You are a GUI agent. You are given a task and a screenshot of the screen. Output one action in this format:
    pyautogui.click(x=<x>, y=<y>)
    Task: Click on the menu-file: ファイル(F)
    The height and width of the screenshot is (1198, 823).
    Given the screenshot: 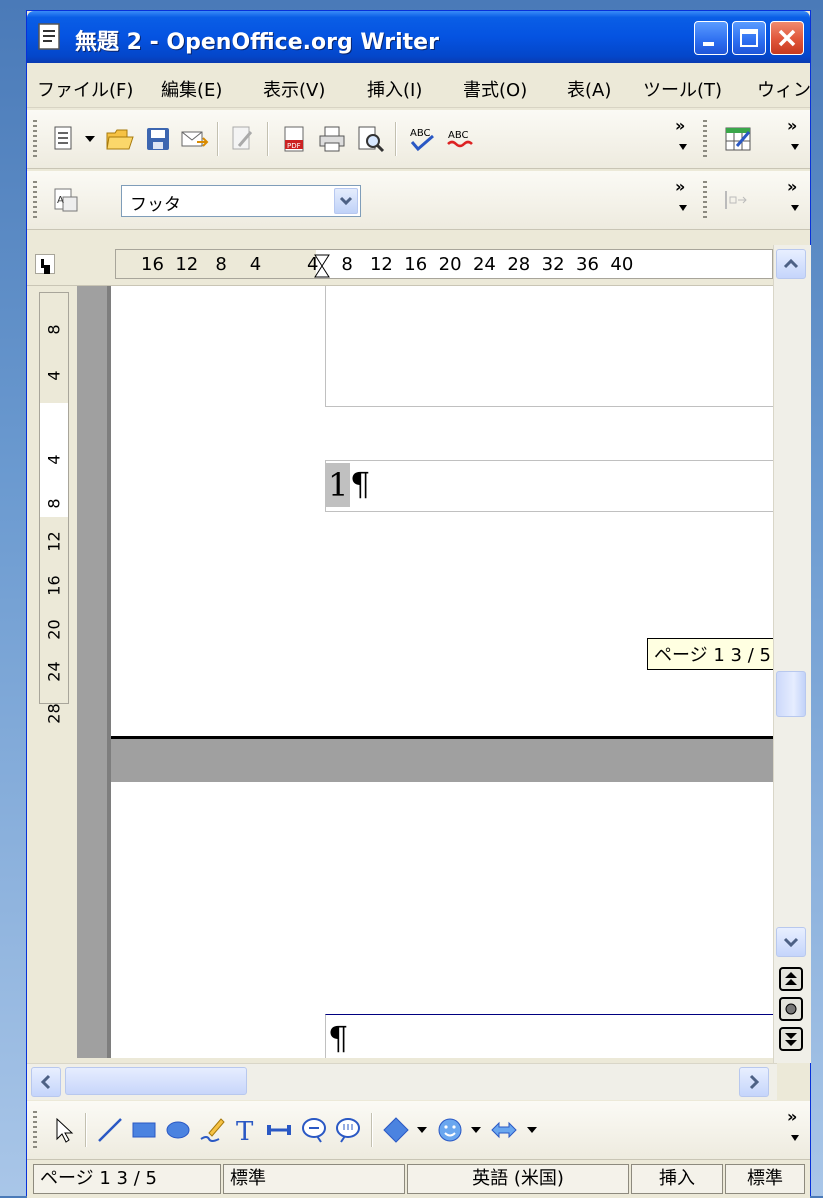 What is the action you would take?
    pyautogui.click(x=85, y=89)
    